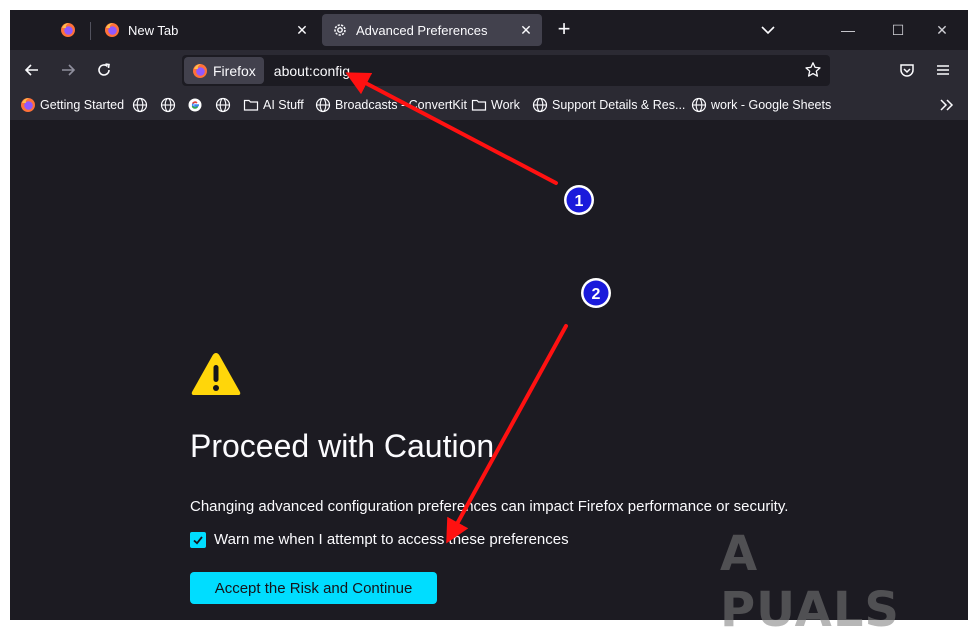  Describe the element at coordinates (340, 30) in the screenshot. I see `gear-icon` at that location.